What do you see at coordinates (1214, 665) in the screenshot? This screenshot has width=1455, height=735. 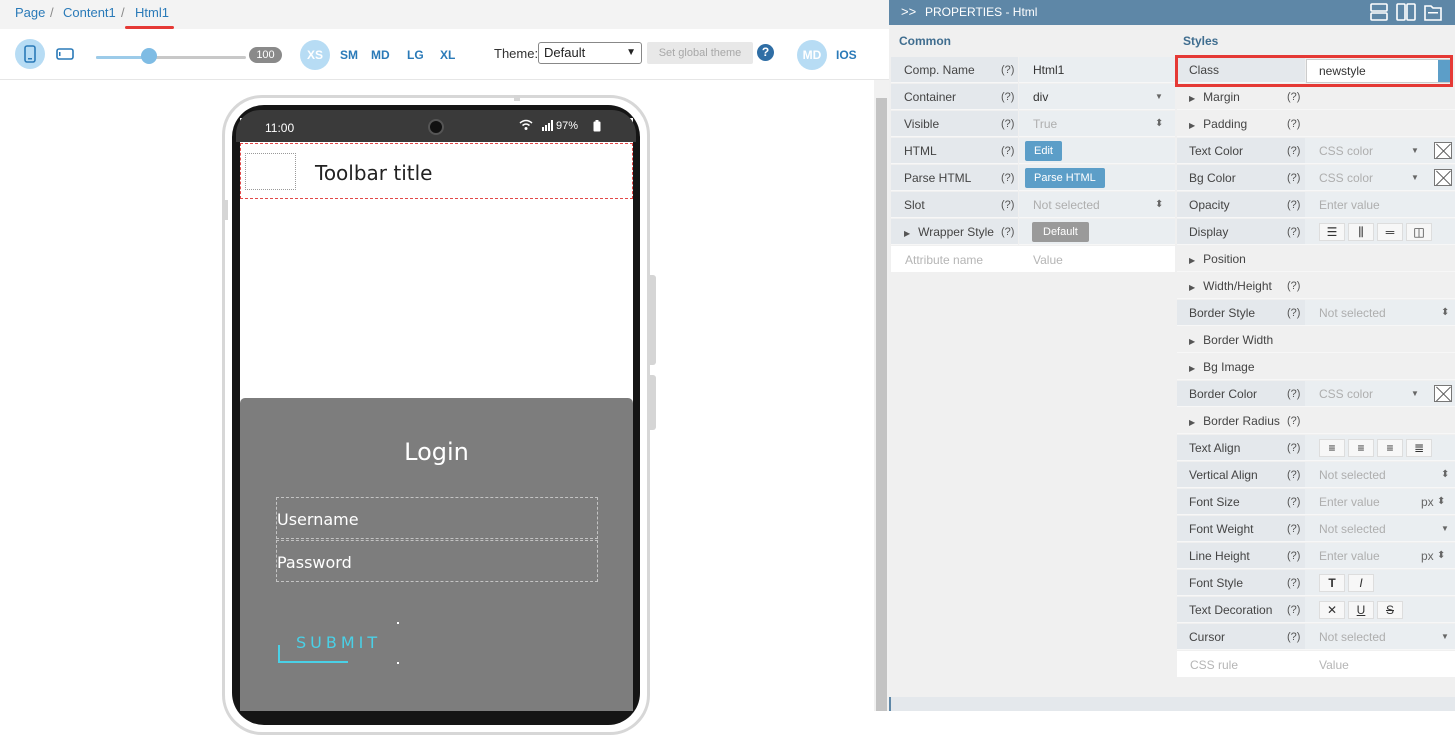 I see `css-rule-input: CSS rule` at bounding box center [1214, 665].